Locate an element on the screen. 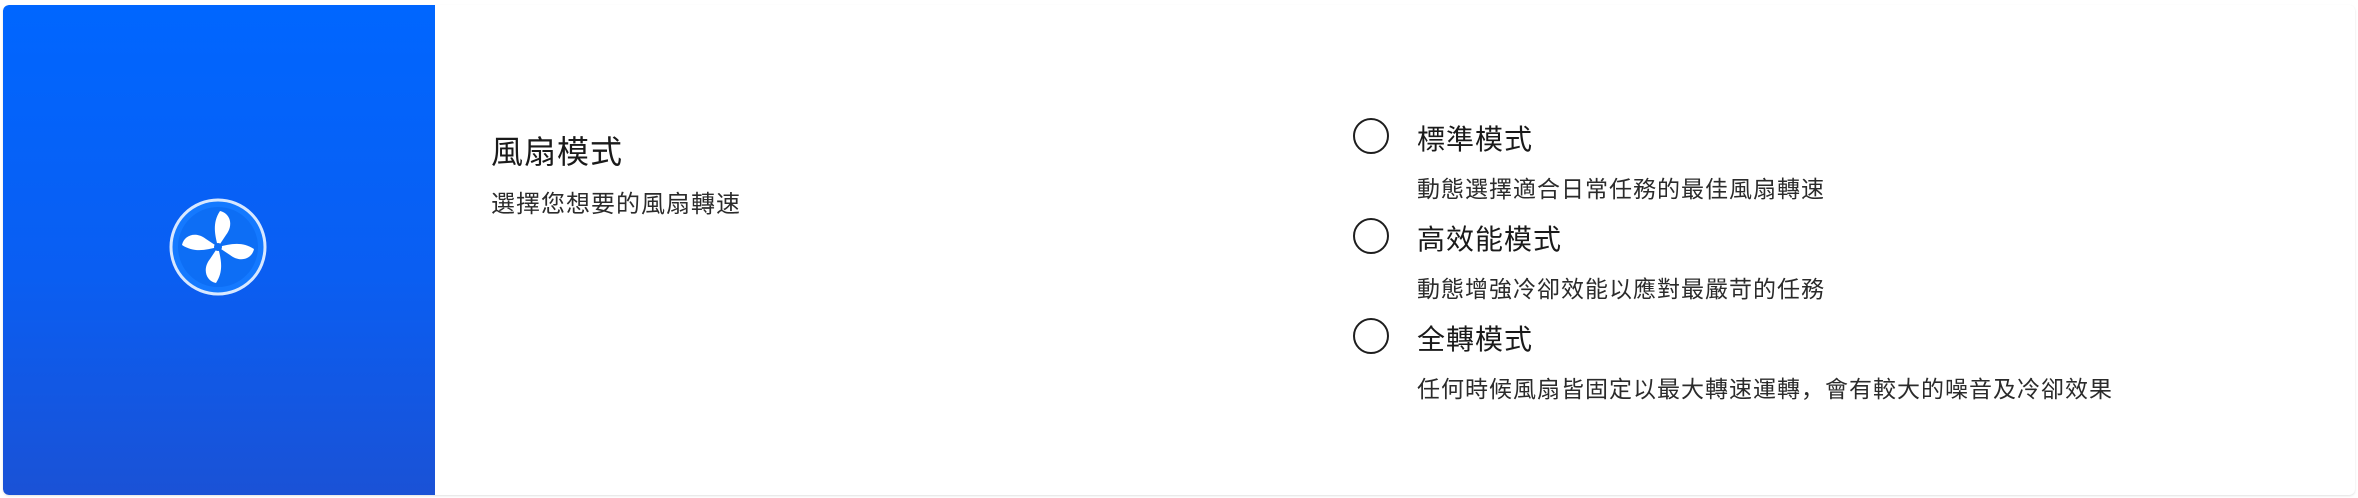 This screenshot has height=498, width=2358. fan-icon is located at coordinates (218, 247).